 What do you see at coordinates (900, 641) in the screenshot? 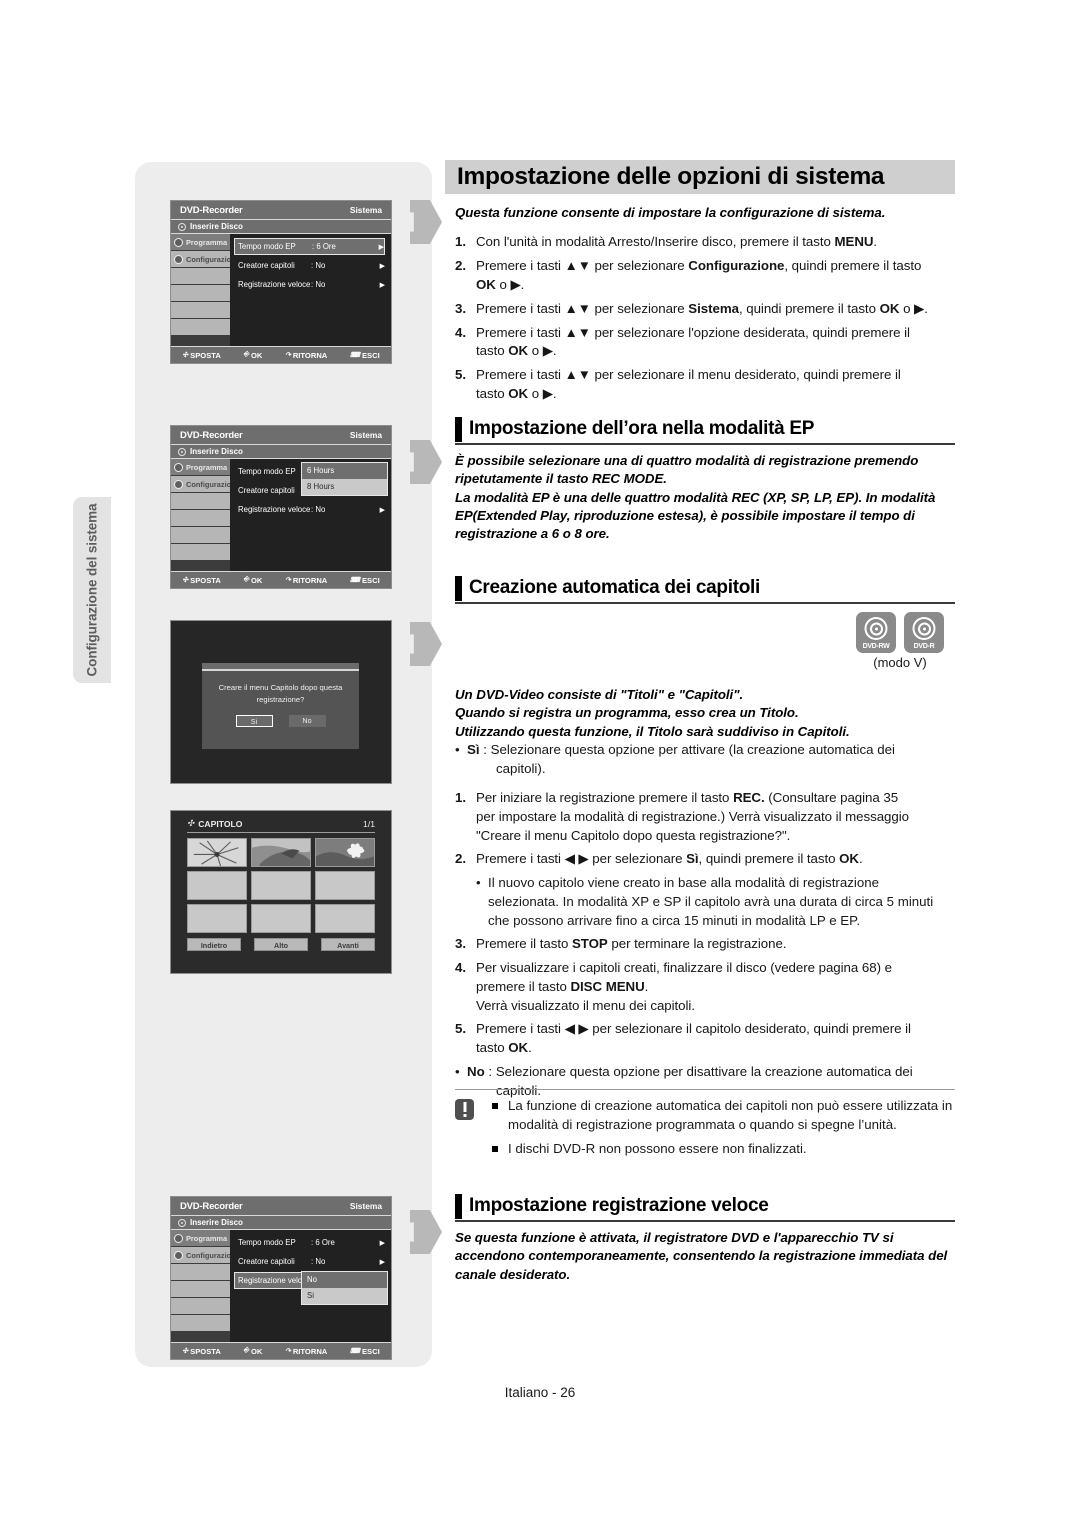
I see `disc-compatibility: DVD-RW DVD-R (modo V)` at bounding box center [900, 641].